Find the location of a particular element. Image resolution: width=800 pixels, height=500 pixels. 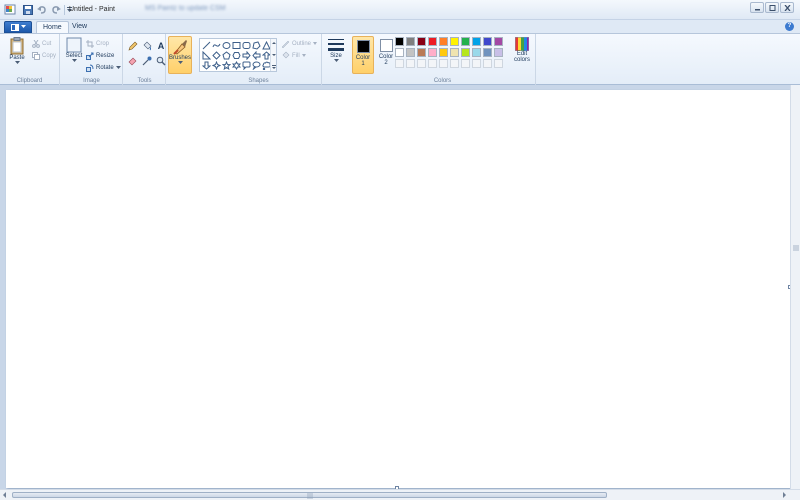

right-triangle-shape-icon is located at coordinates (206, 55).